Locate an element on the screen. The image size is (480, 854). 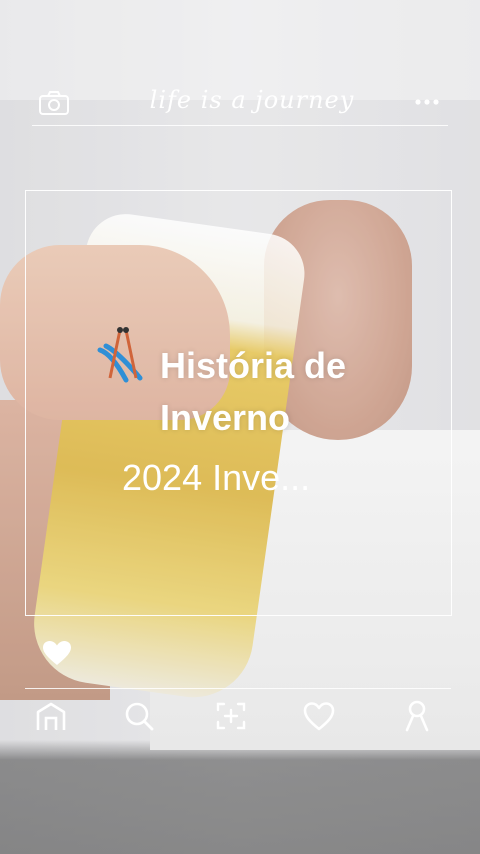
more-icon is located at coordinates (428, 102).